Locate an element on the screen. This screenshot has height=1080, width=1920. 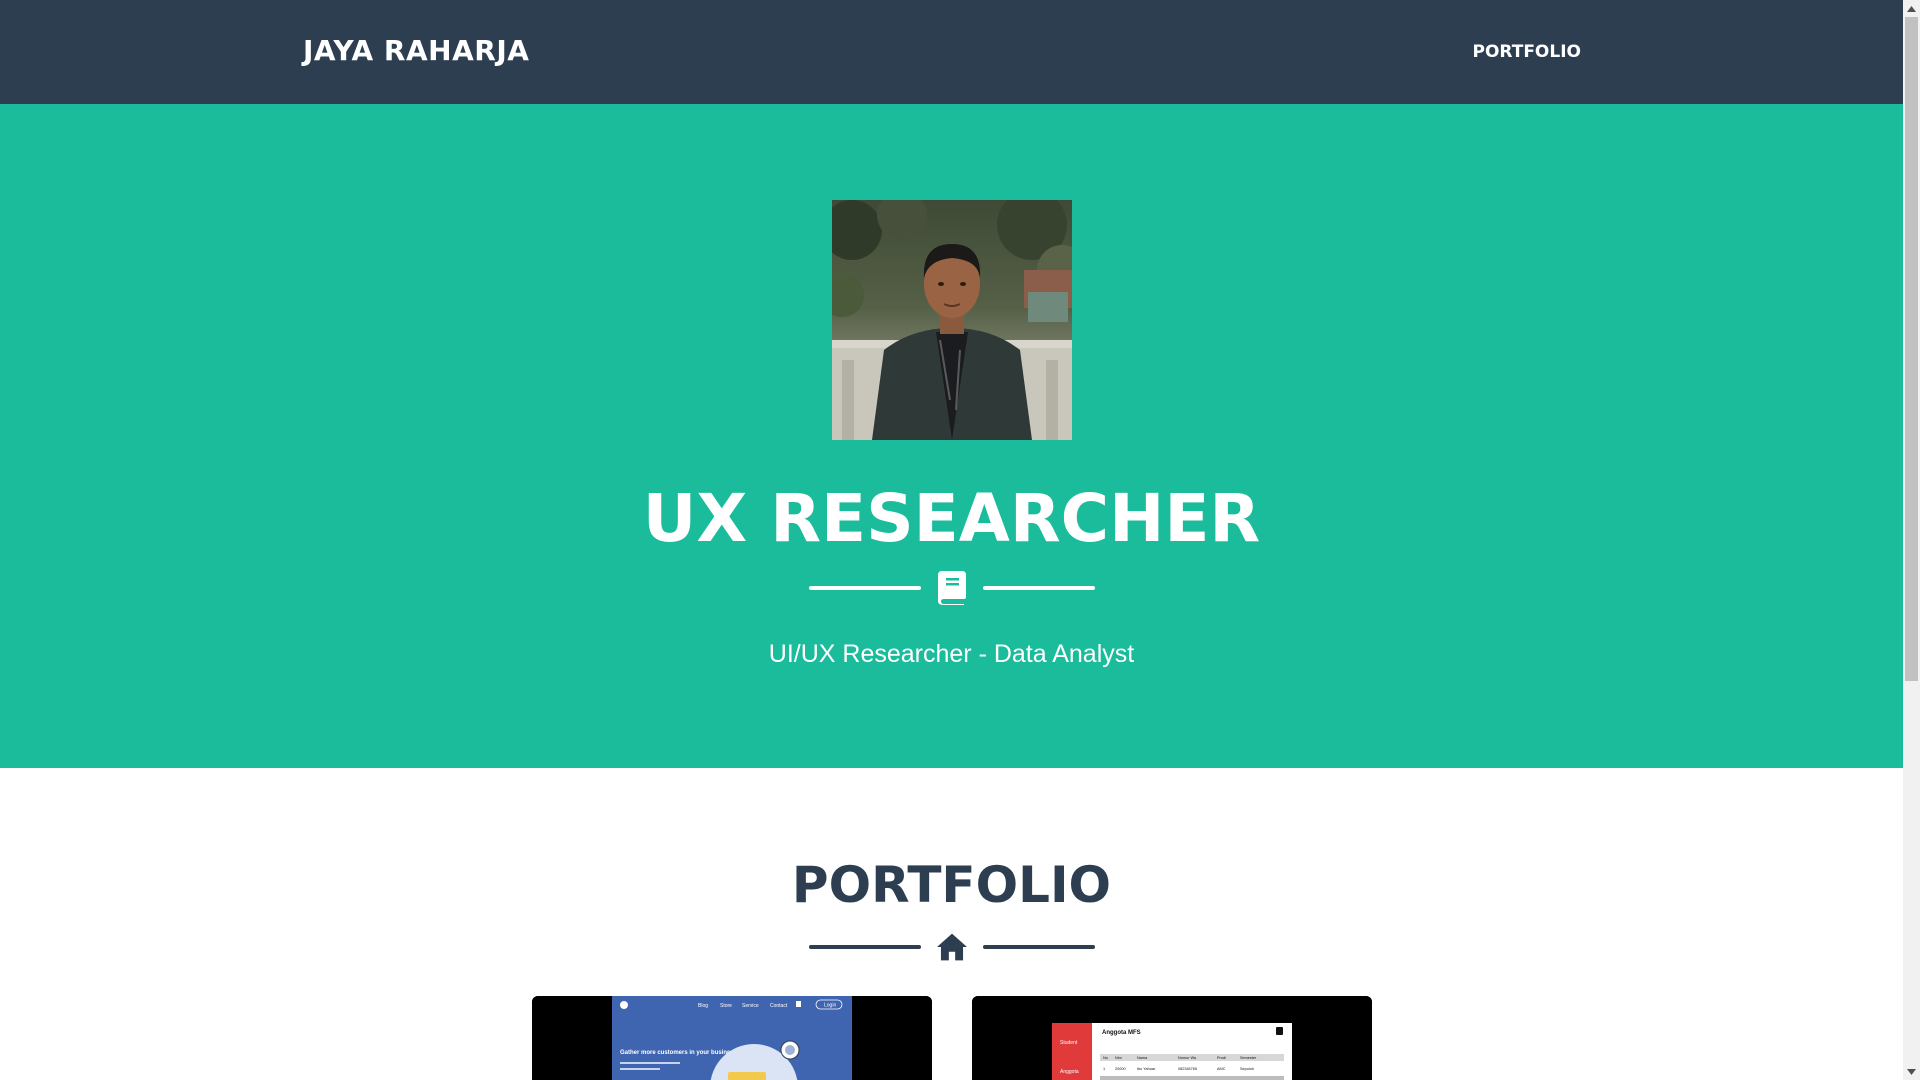
menu-icon is located at coordinates (1279, 1031).